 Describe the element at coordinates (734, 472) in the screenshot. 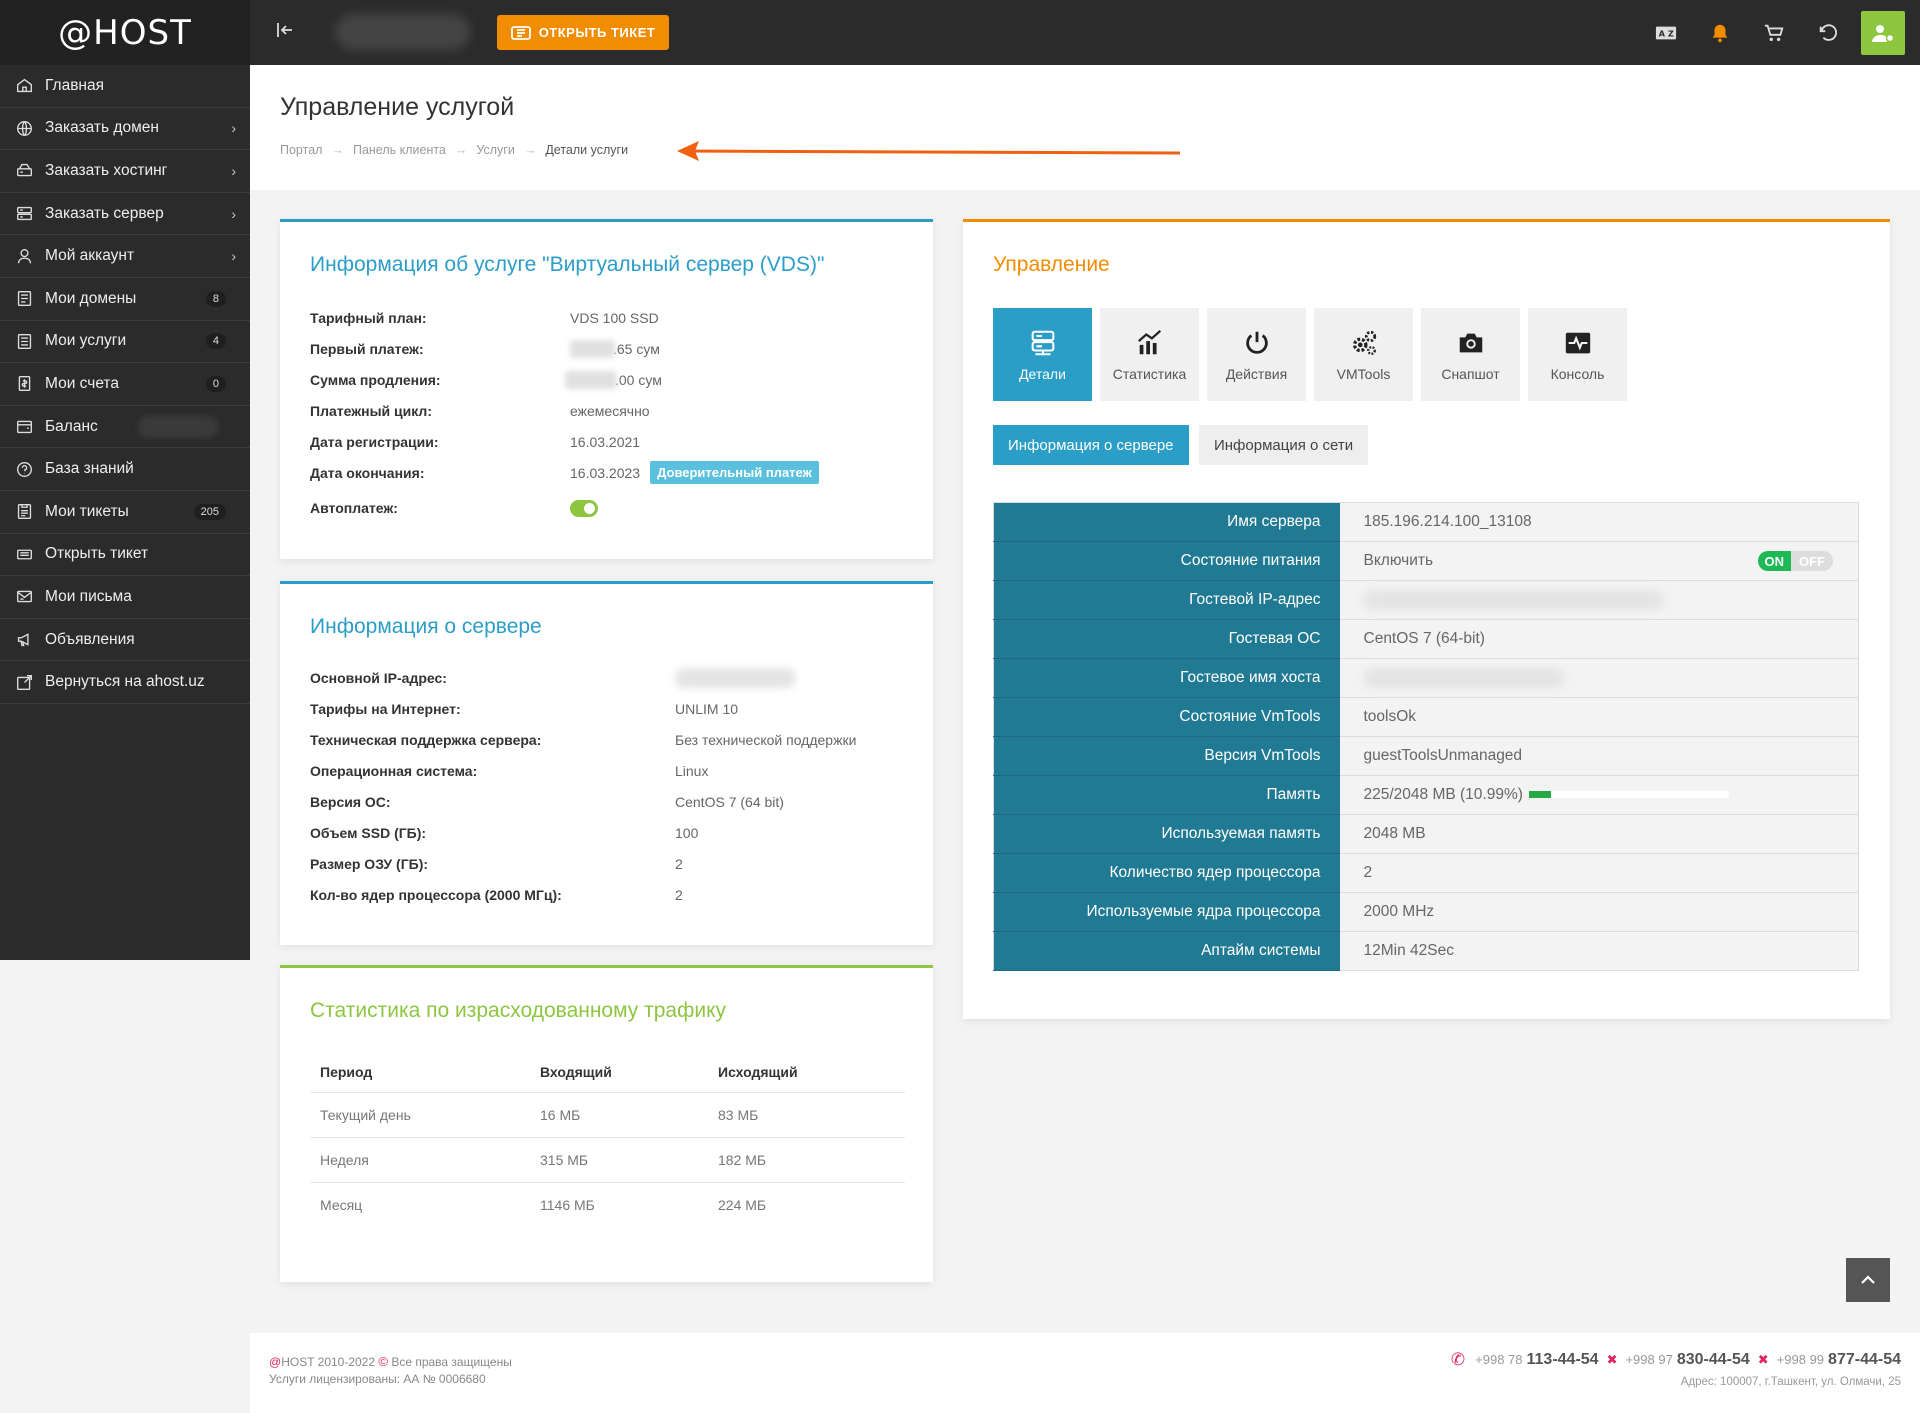

I see `trust-payment-badge: Доверительный платеж` at that location.